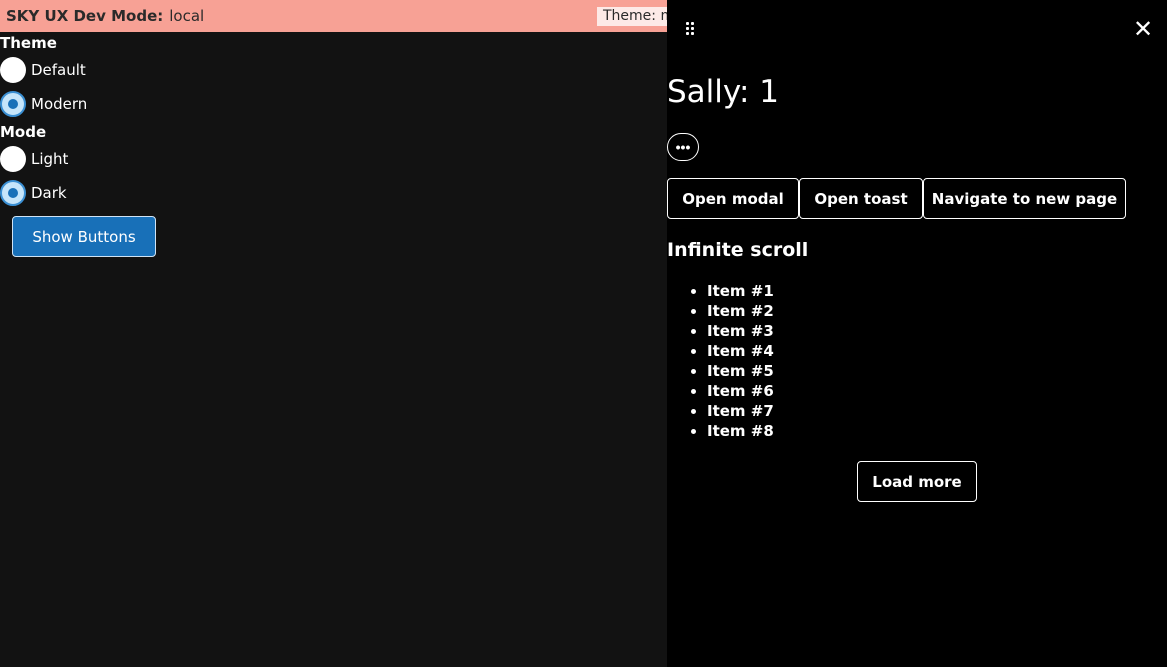 Image resolution: width=1167 pixels, height=667 pixels. Describe the element at coordinates (333, 159) in the screenshot. I see `mode-option-light: Light` at that location.